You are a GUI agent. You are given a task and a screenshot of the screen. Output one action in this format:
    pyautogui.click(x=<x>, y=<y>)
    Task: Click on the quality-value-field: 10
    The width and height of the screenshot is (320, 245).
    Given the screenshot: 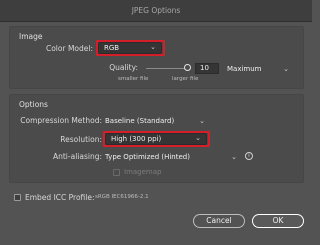 What is the action you would take?
    pyautogui.click(x=207, y=68)
    